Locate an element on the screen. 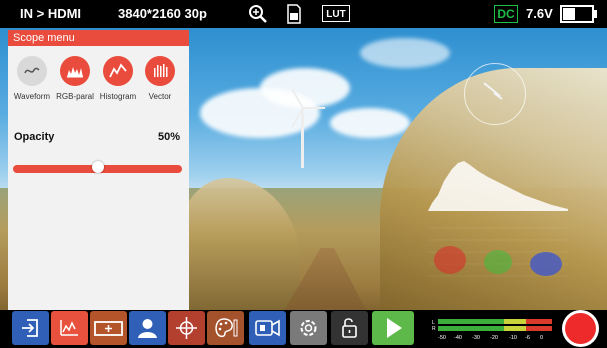  lock-button is located at coordinates (349, 328).